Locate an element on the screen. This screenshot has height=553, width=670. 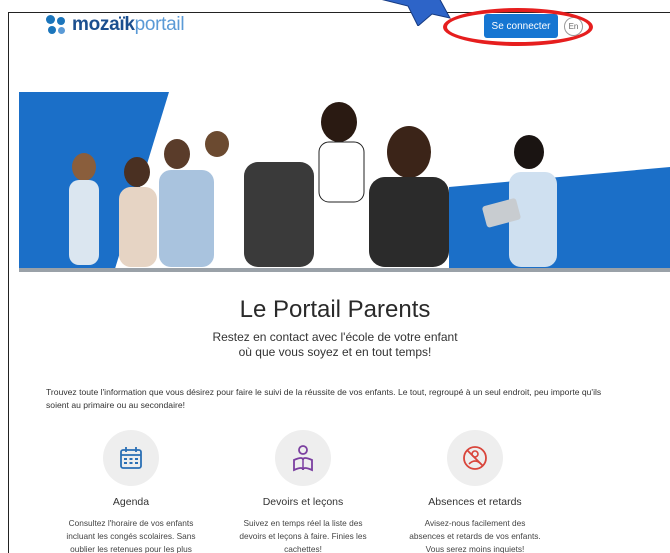
feature-title: Absences et retards is located at coordinates (475, 502).